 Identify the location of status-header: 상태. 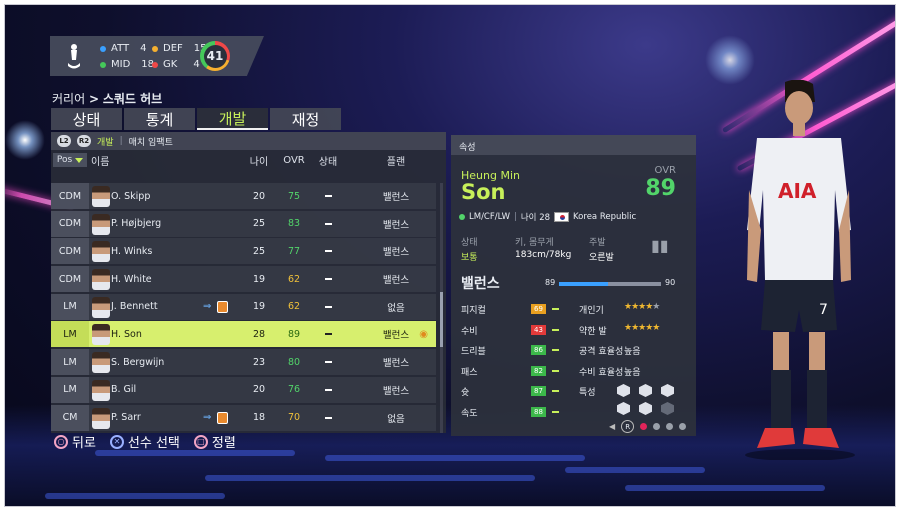
(328, 160).